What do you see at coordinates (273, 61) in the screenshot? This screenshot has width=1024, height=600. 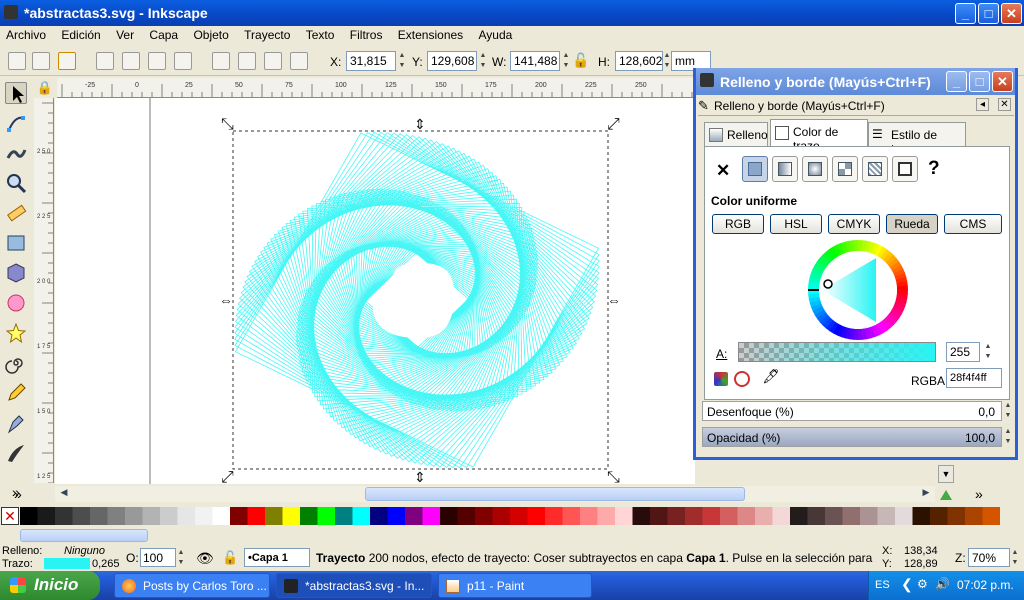 I see `lower-icon` at bounding box center [273, 61].